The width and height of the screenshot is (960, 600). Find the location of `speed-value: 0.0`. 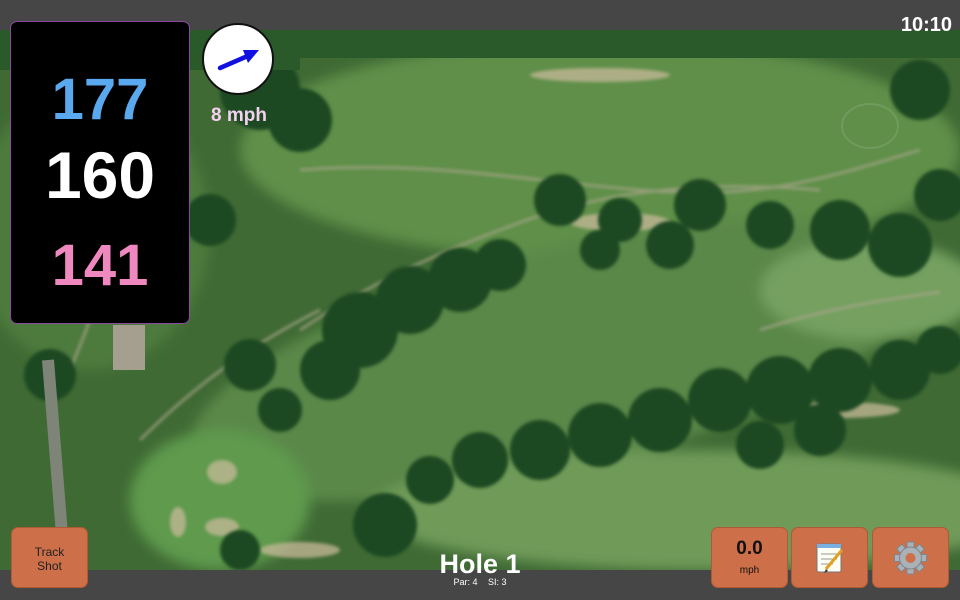

speed-value: 0.0 is located at coordinates (749, 548).